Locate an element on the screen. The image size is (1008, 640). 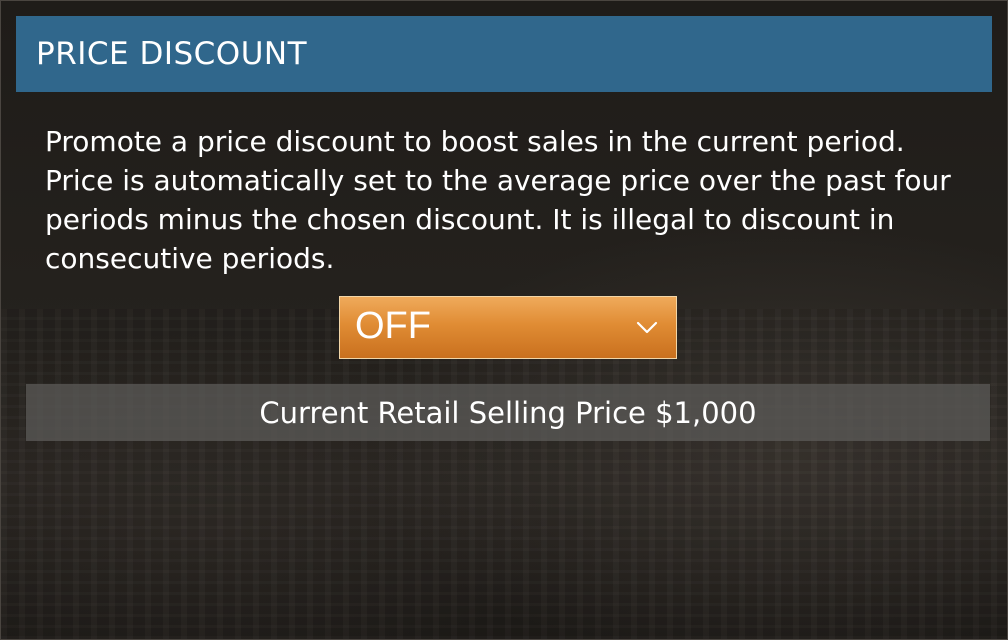
current-price-bar: Current Retail Selling Price $1,000 is located at coordinates (508, 412).